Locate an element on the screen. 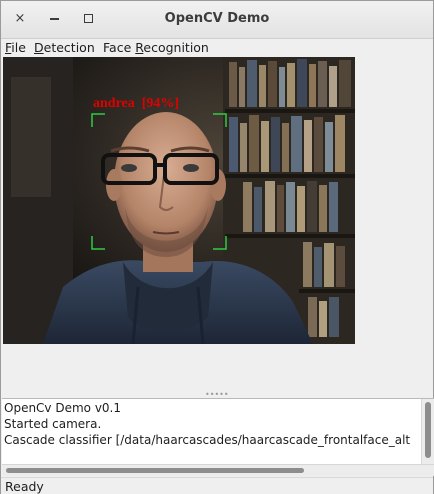  horizontal-scroll-thumb is located at coordinates (155, 470).